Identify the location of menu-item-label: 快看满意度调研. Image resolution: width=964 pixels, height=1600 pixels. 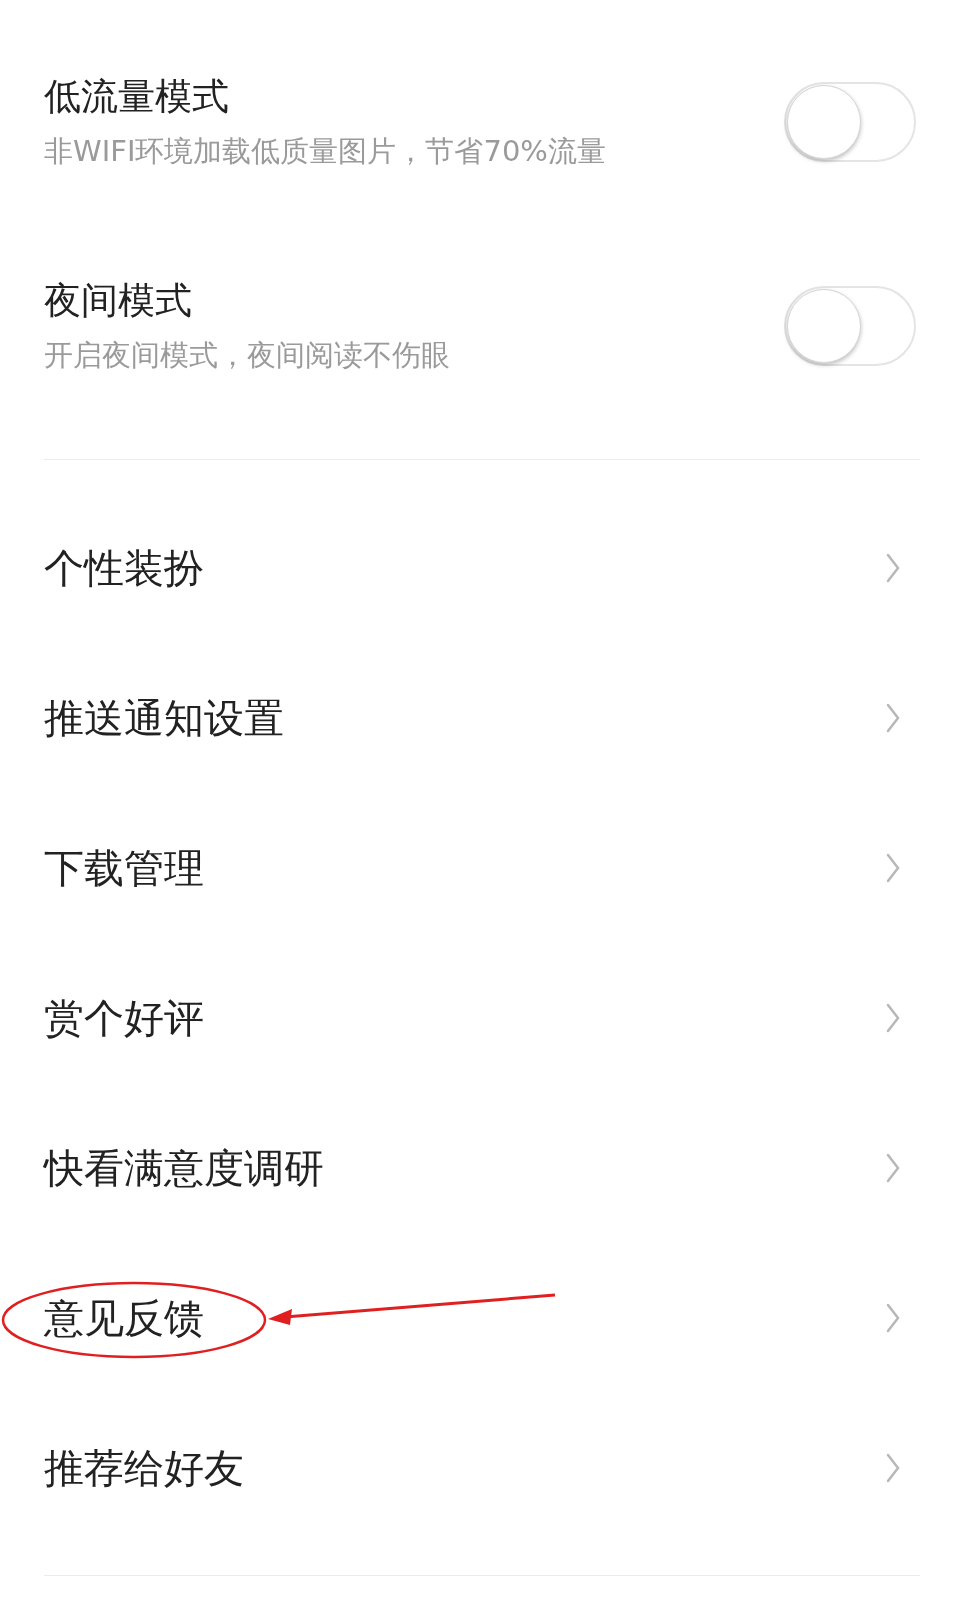
(184, 1168).